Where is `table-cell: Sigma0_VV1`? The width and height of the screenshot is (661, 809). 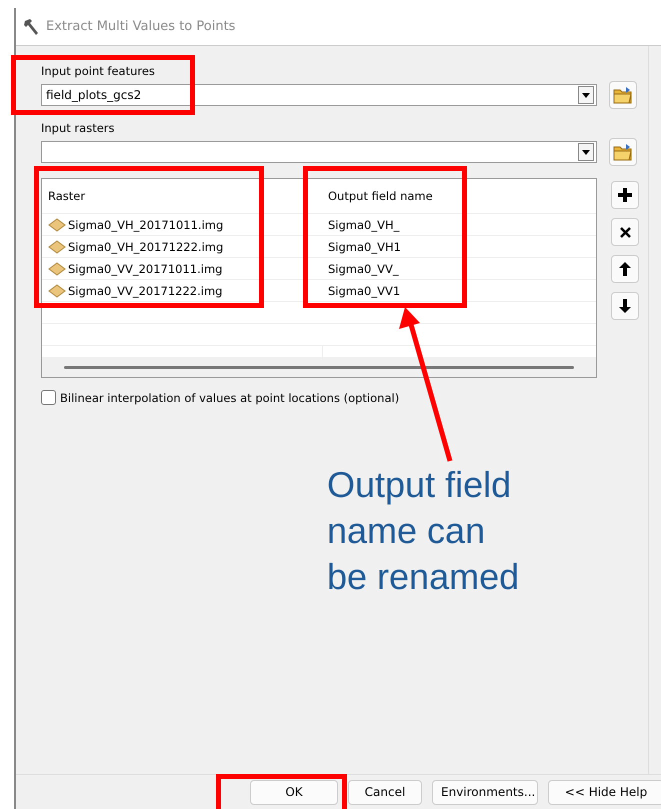 table-cell: Sigma0_VV1 is located at coordinates (459, 291).